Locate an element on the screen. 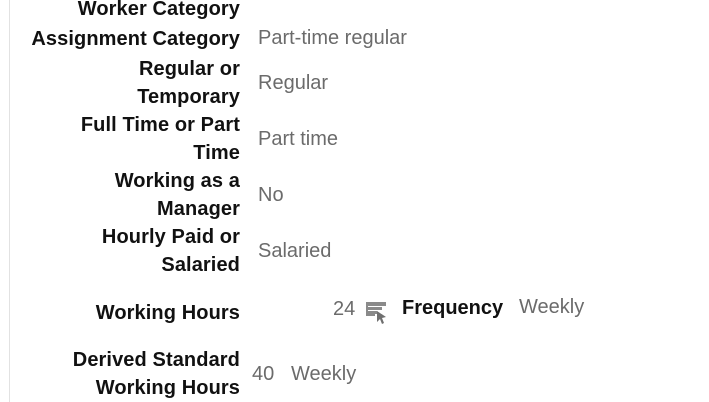 The width and height of the screenshot is (709, 402). working-as-manager-label-line1: Working as a is located at coordinates (177, 181).